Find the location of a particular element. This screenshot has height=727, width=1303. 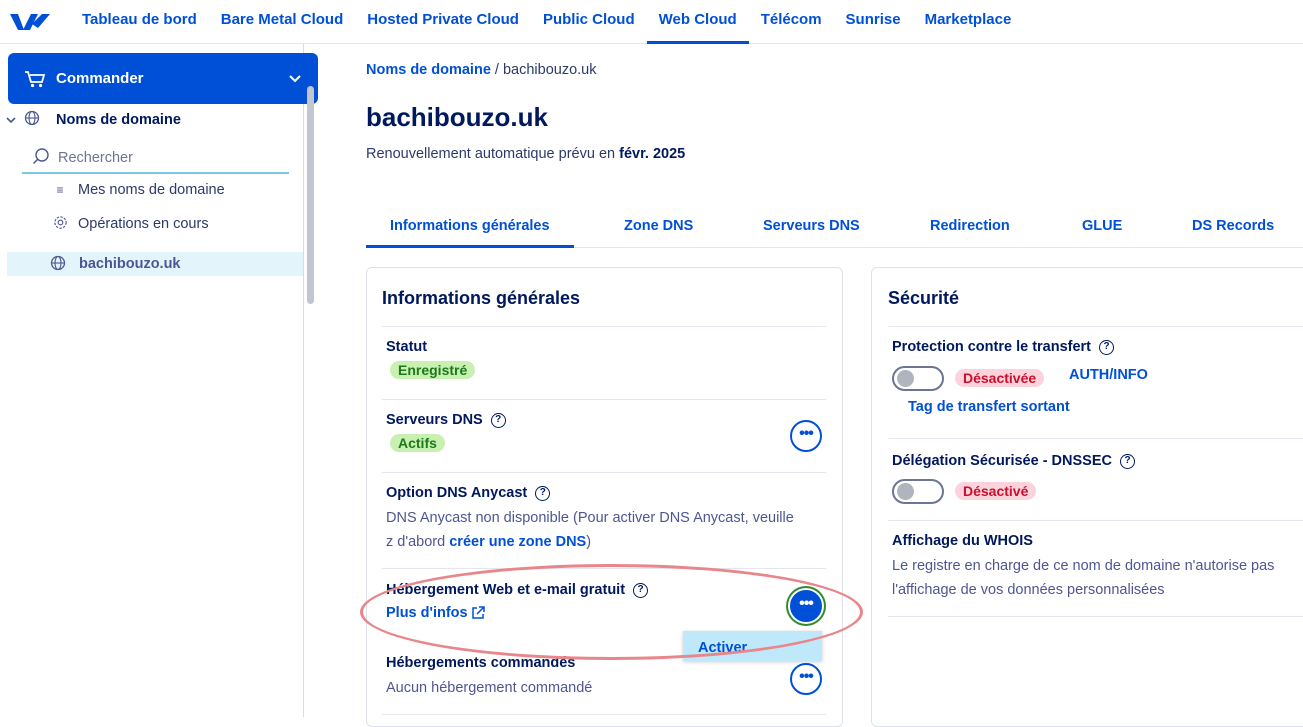

breadcrumb: Noms de domaine / bachibouzo.uk is located at coordinates (481, 70).